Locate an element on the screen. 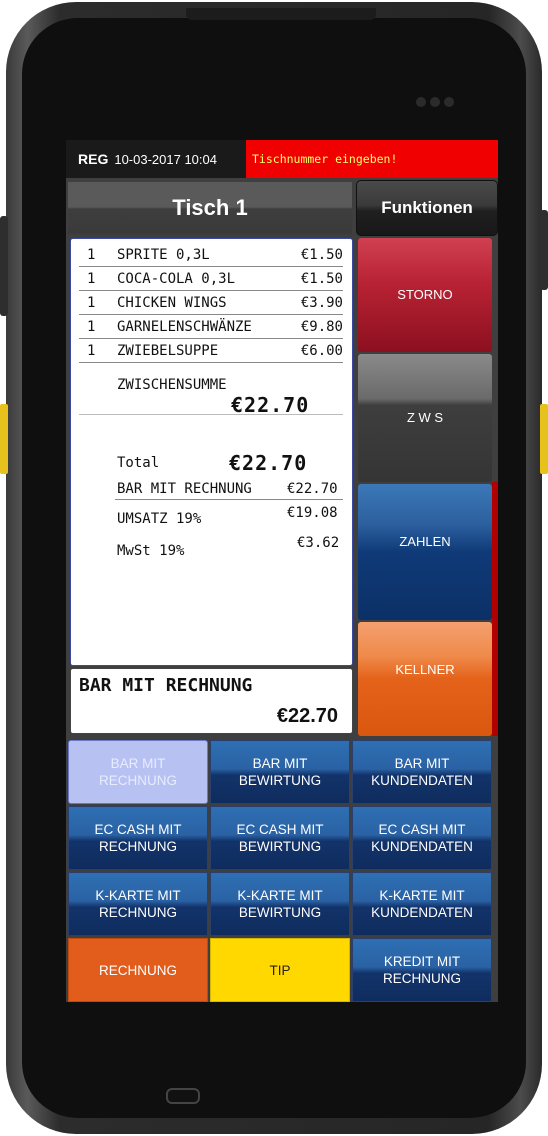  receipt-line: 1 GARNELENSCHWÄNZE €9.80 is located at coordinates (211, 327).